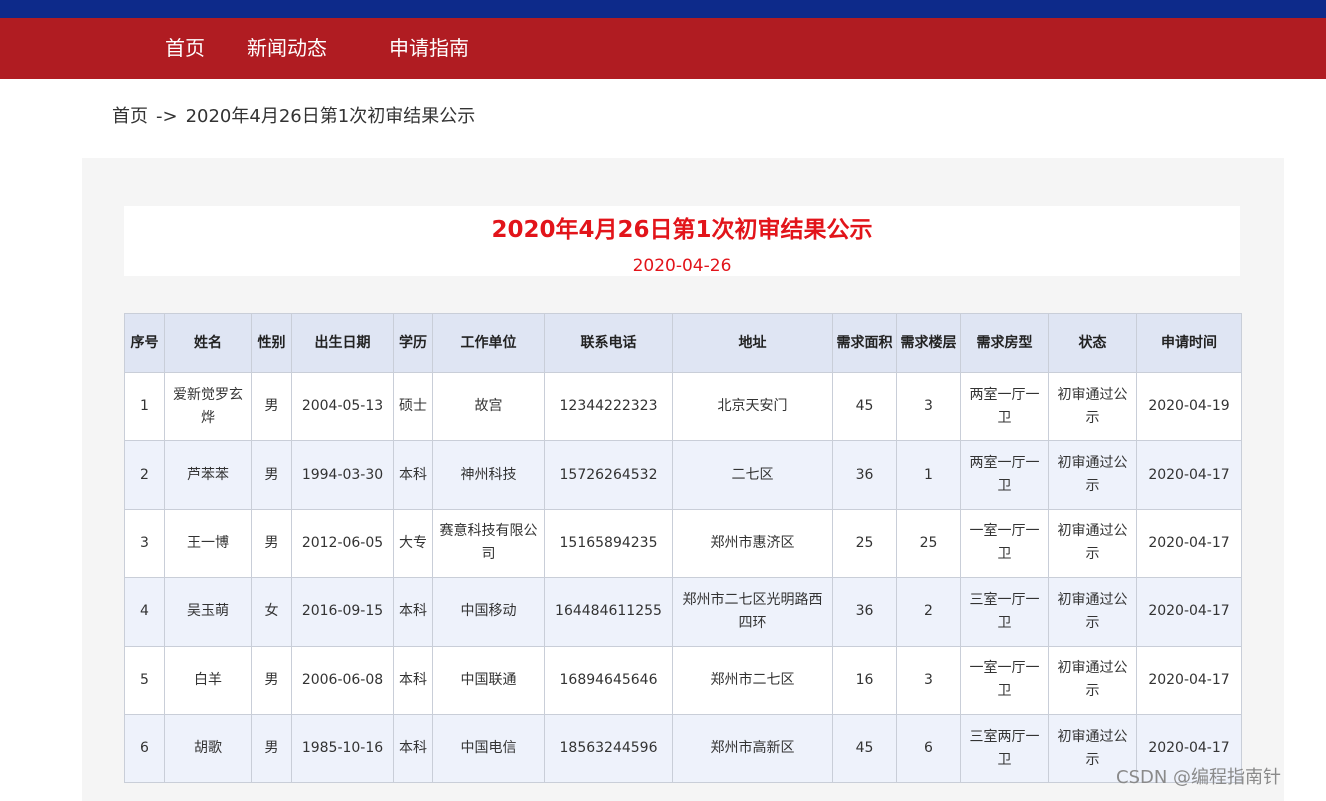  Describe the element at coordinates (1189, 406) in the screenshot. I see `cell-apply-time: 2020-04-19` at that location.